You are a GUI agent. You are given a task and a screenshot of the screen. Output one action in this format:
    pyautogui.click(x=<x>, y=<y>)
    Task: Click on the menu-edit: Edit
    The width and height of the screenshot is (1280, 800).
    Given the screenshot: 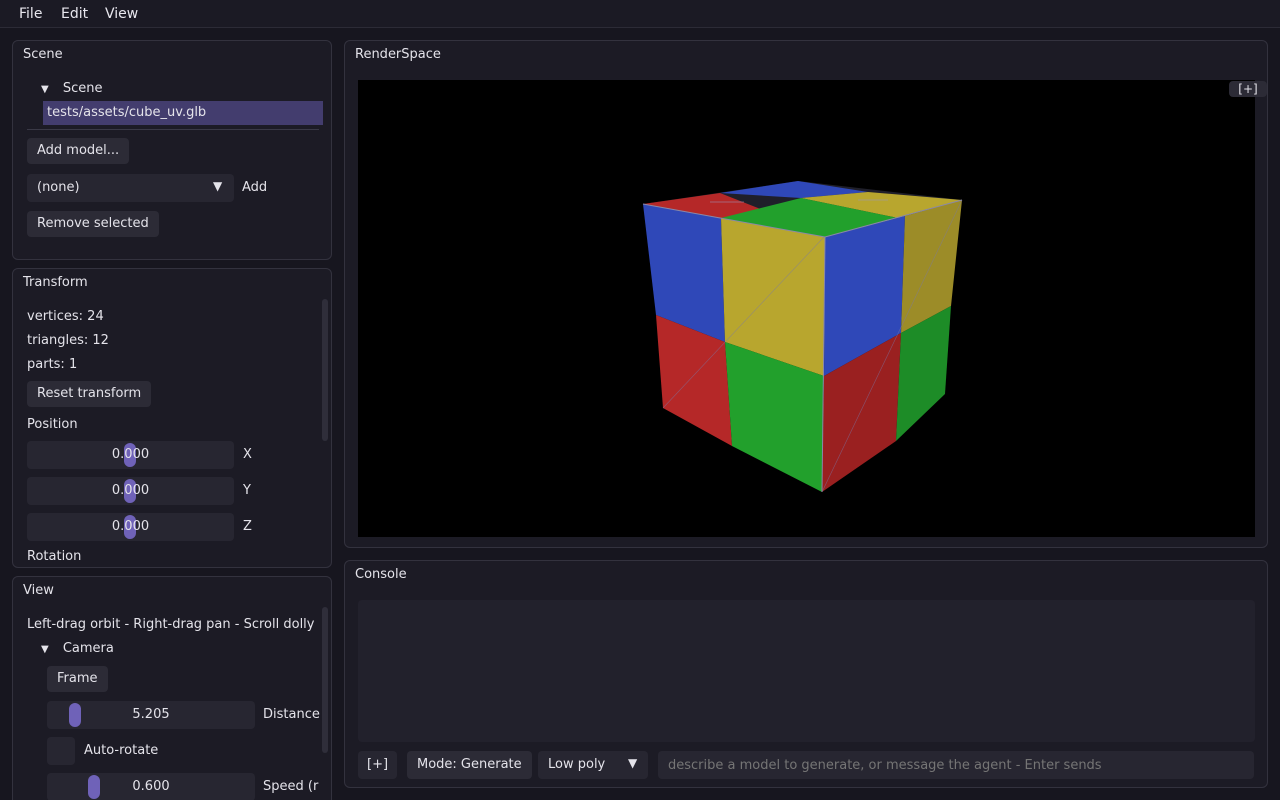 What is the action you would take?
    pyautogui.click(x=74, y=14)
    